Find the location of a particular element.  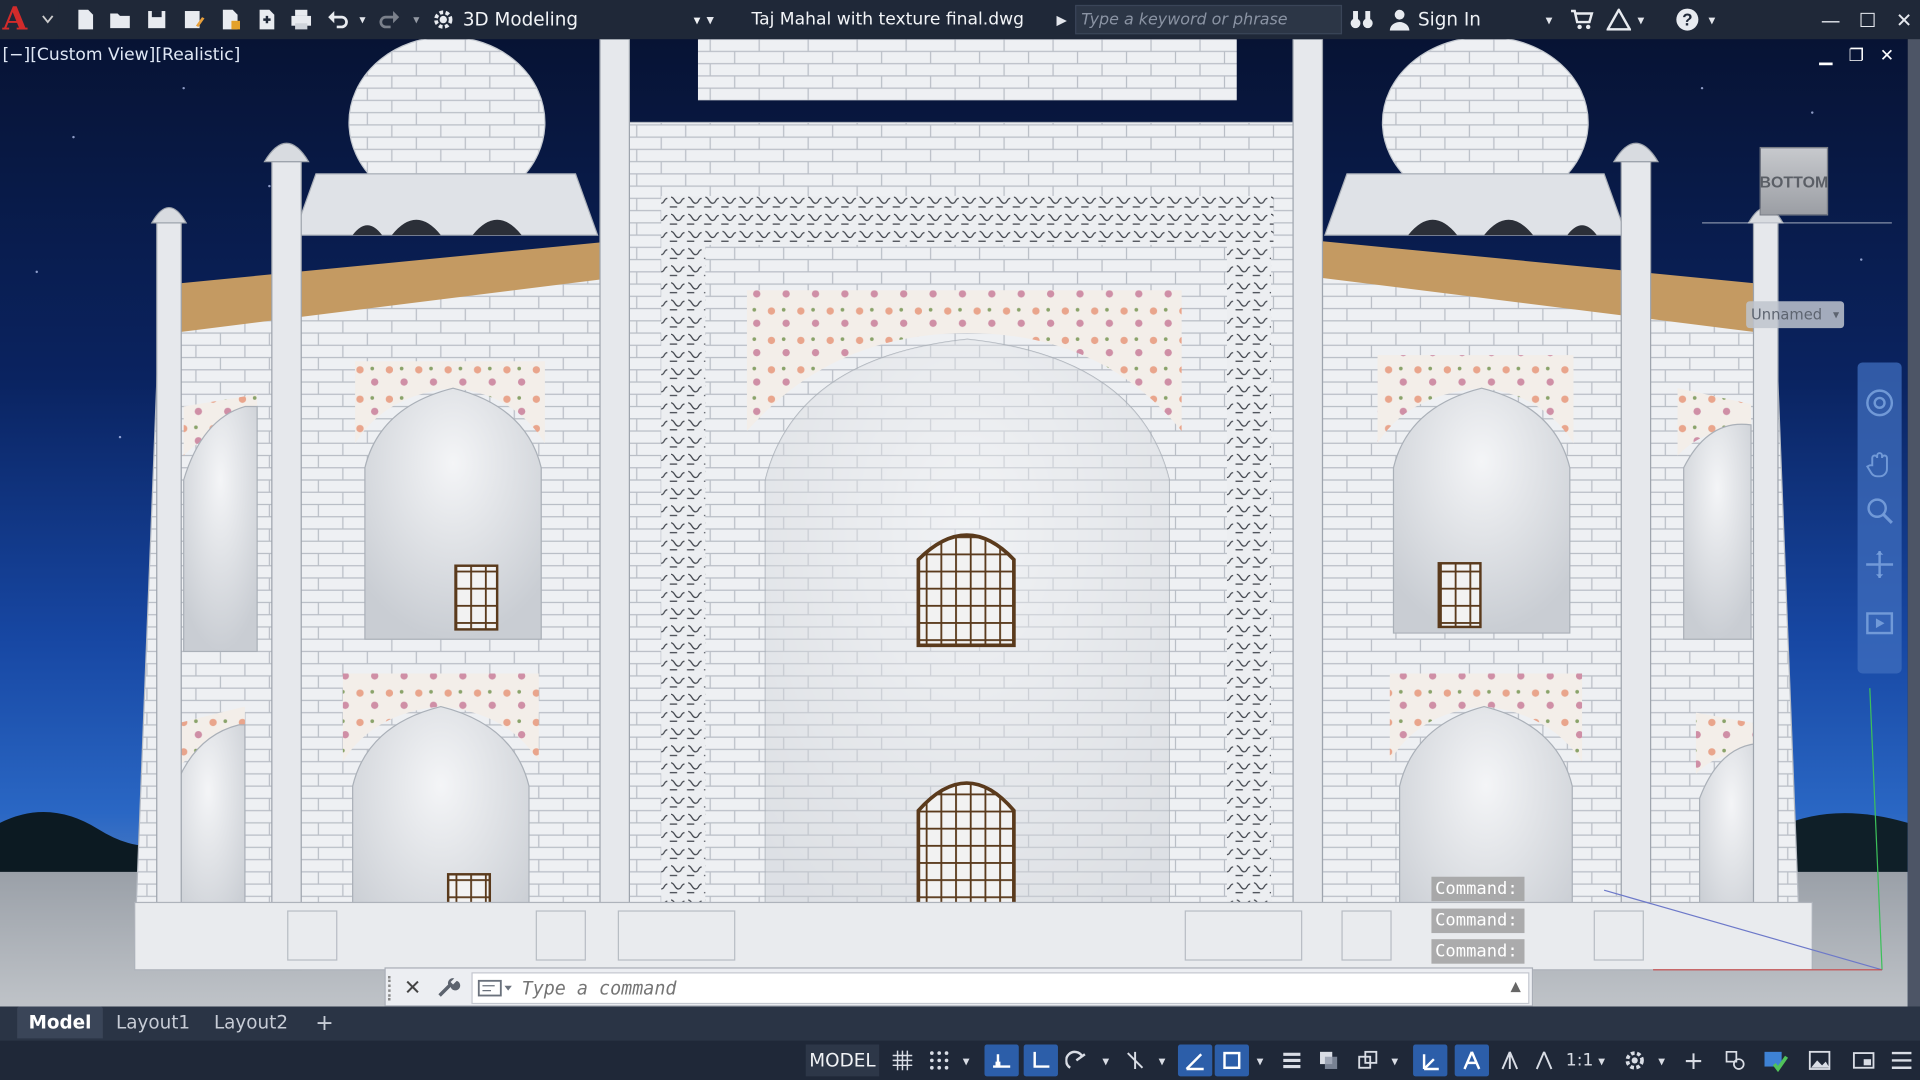

redo-dropdown-icon: ▾ is located at coordinates (416, 19).